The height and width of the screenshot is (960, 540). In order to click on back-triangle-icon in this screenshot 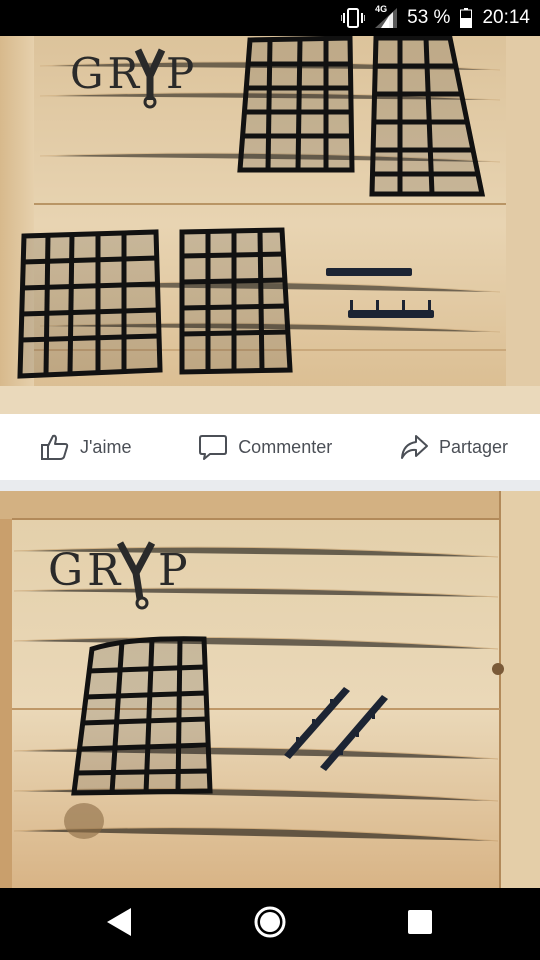, I will do `click(120, 924)`.